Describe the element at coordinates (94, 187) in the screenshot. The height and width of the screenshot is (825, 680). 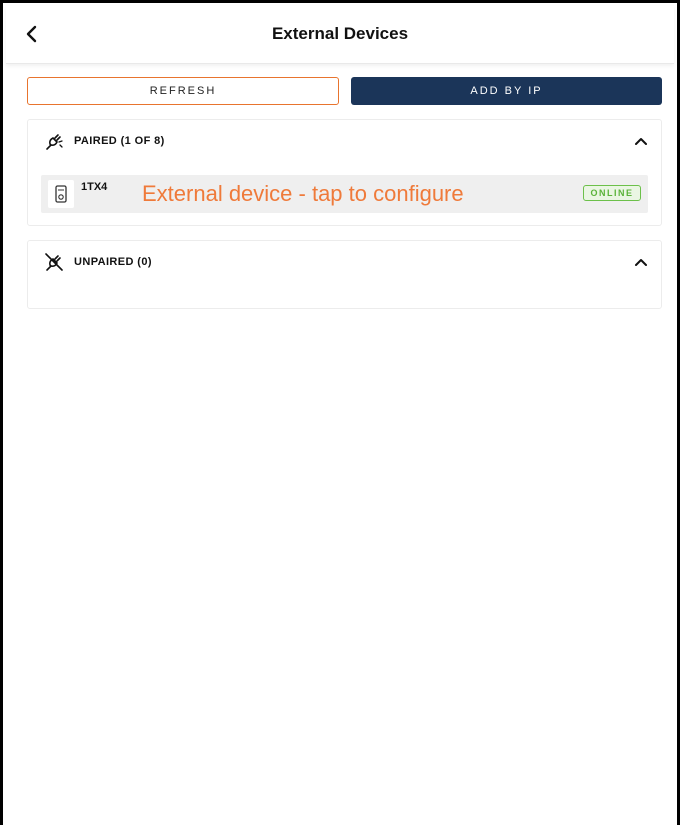
I see `device-name: 1TX4` at that location.